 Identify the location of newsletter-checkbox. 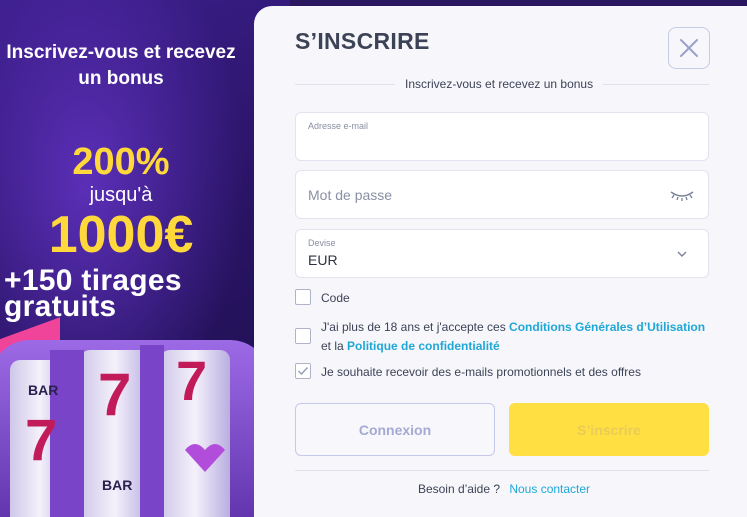
(303, 371).